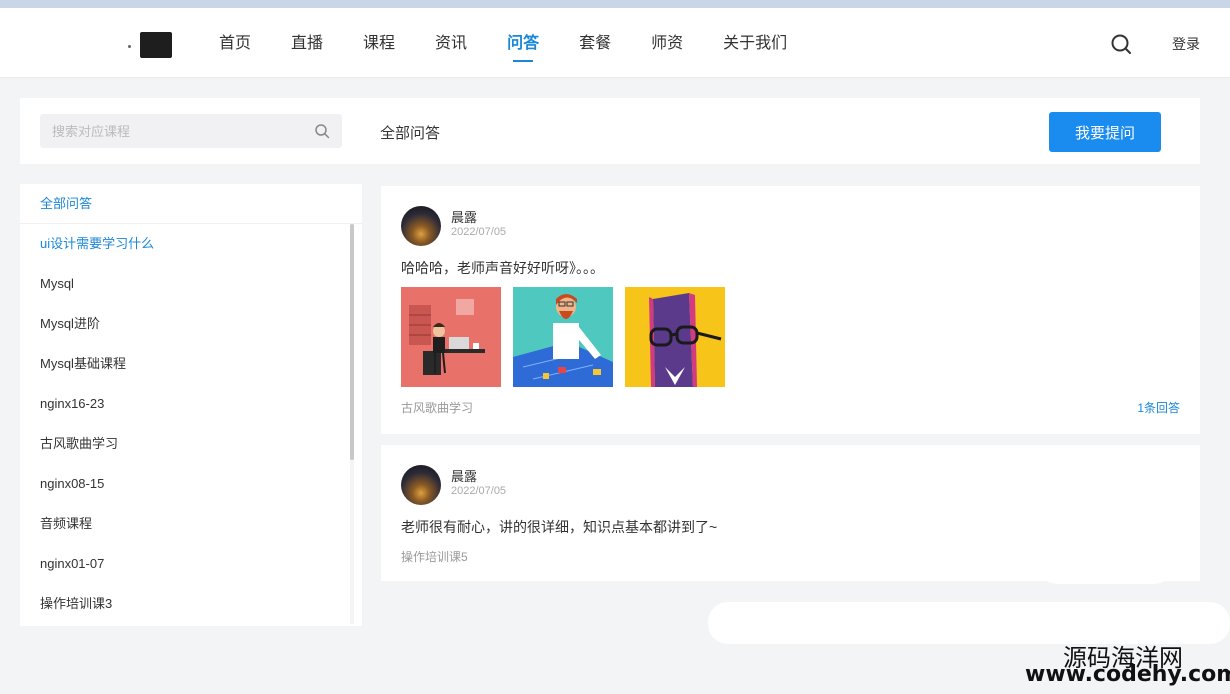  I want to click on course-search-box, so click(191, 131).